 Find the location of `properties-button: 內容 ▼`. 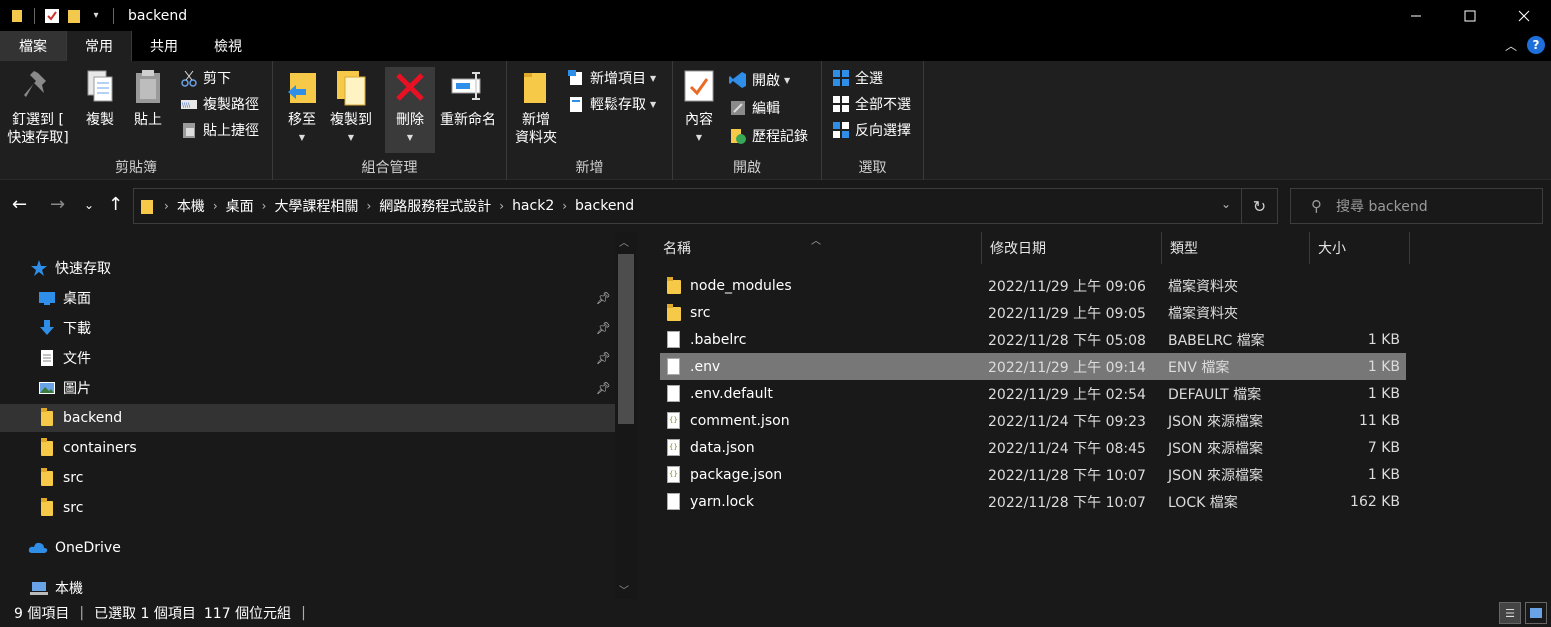

properties-button: 內容 ▼ is located at coordinates (699, 107).